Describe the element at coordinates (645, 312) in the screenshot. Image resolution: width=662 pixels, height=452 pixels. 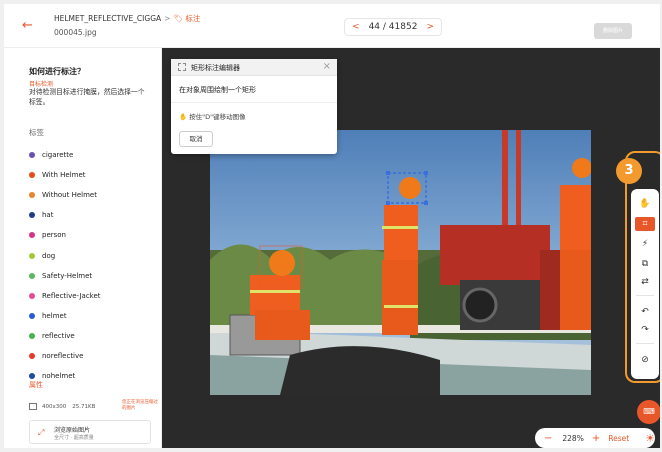
I see `undo-icon: ↶` at that location.